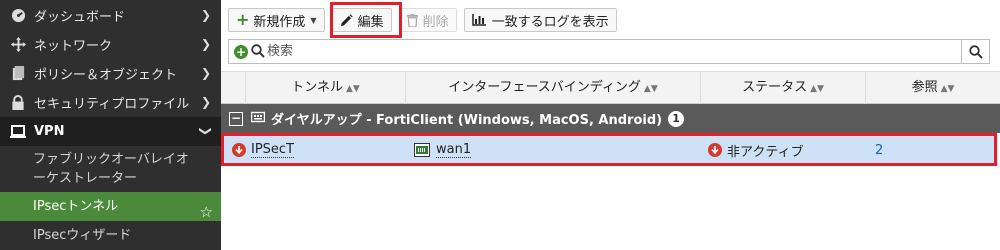 Image resolution: width=1000 pixels, height=250 pixels. I want to click on interface-name: wan1, so click(454, 150).